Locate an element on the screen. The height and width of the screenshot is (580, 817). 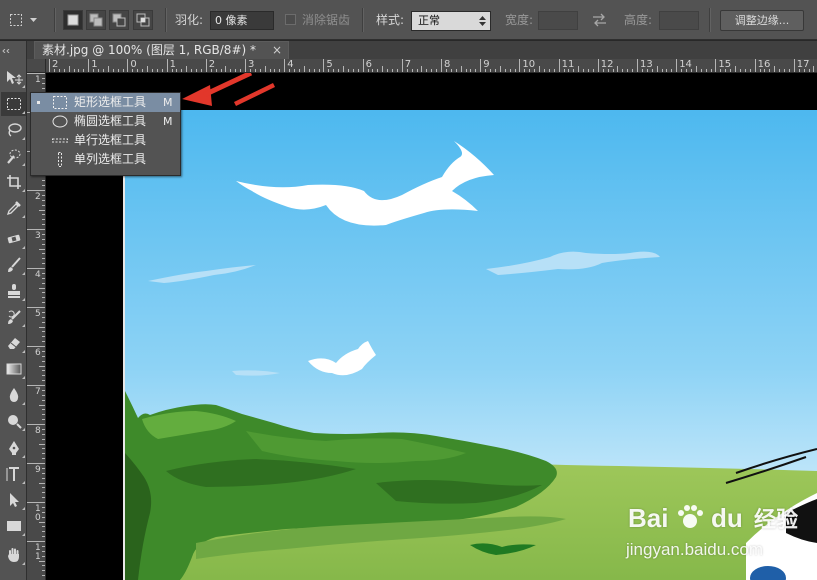
quick-selection-icon is located at coordinates (13, 156).